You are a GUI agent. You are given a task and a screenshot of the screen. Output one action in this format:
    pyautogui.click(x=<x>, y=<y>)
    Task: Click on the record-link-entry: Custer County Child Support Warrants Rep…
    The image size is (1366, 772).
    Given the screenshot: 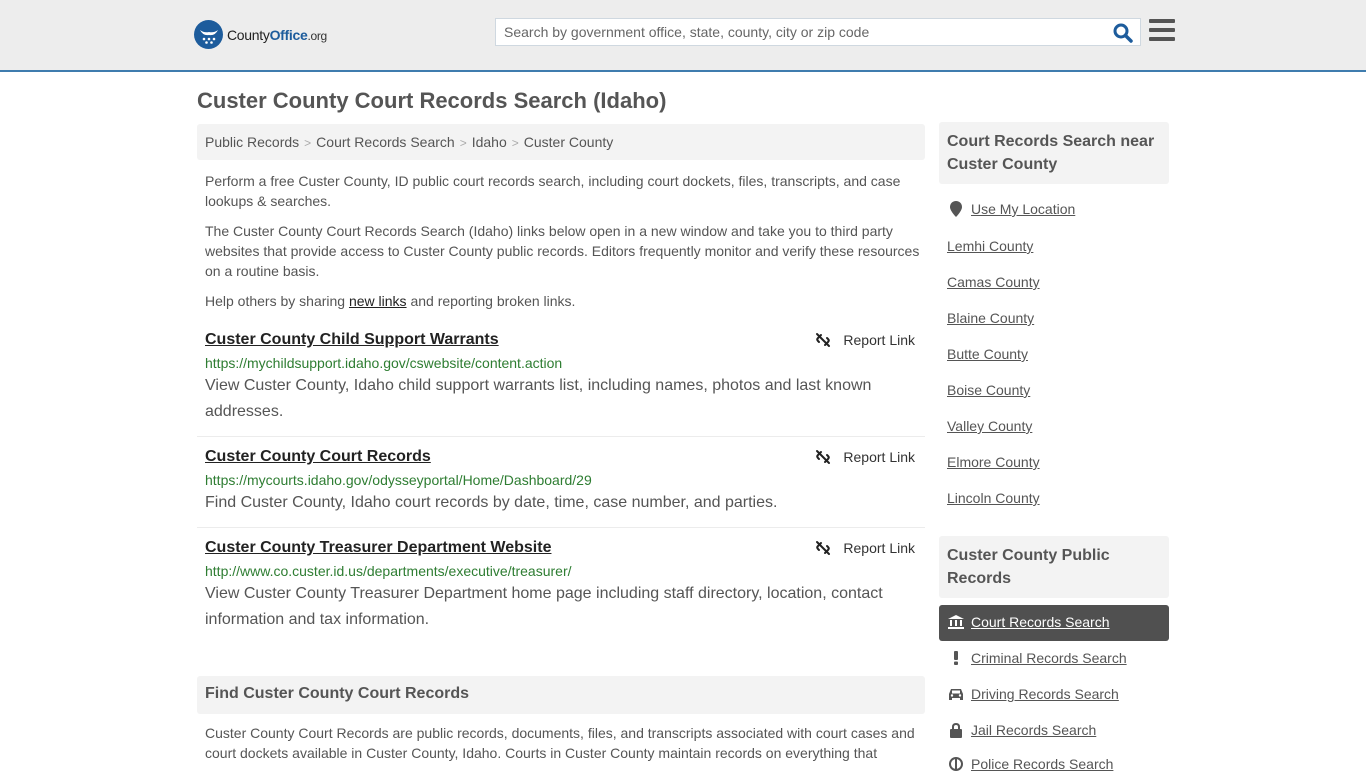 What is the action you would take?
    pyautogui.click(x=561, y=383)
    